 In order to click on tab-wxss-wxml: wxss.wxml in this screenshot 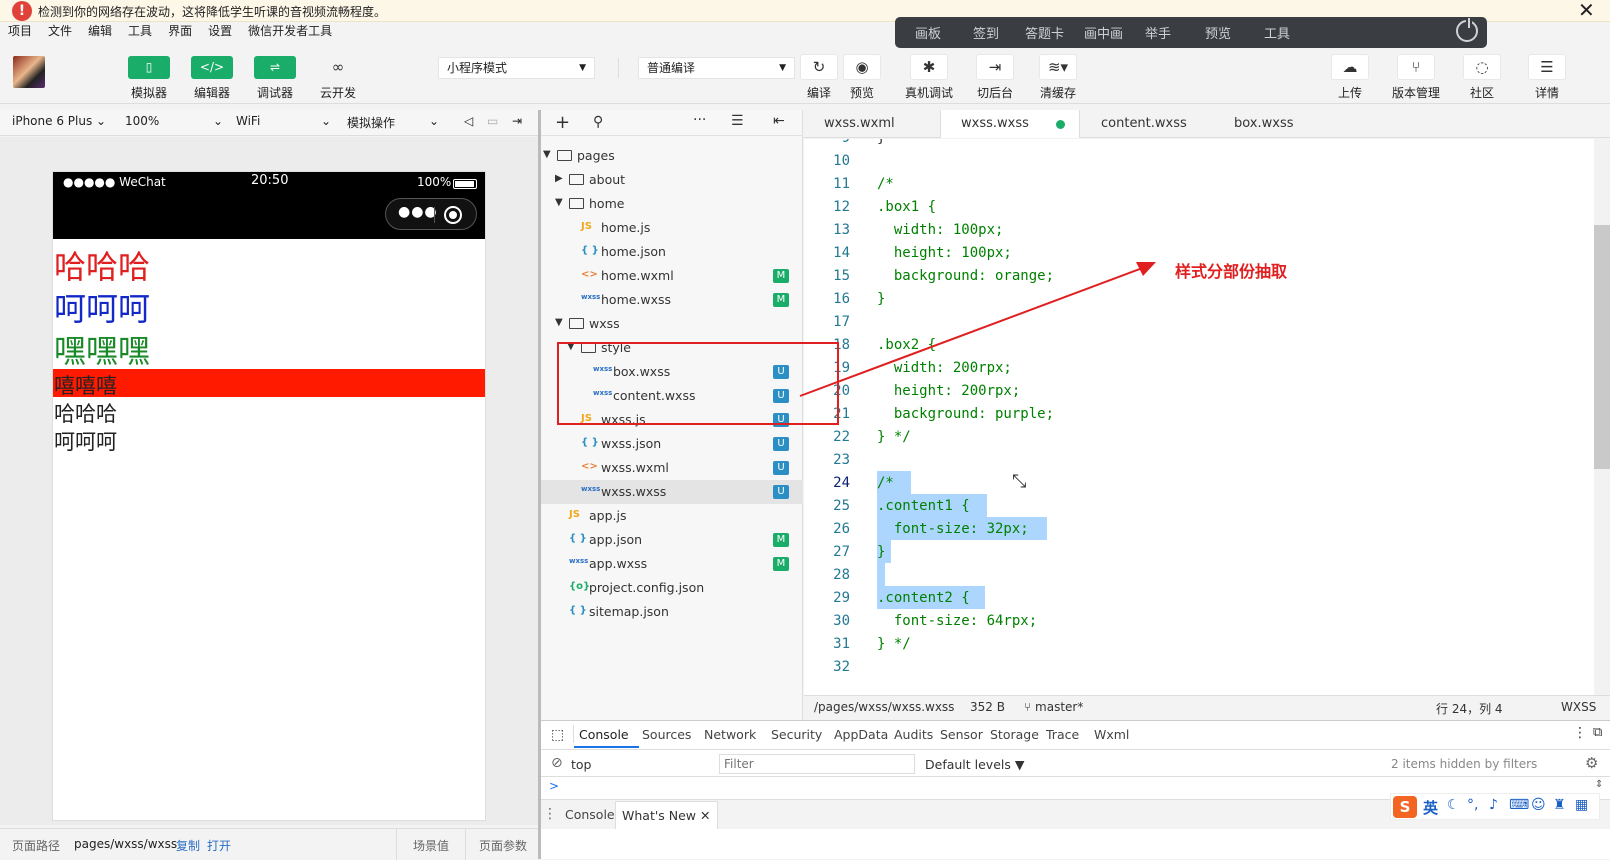, I will do `click(859, 124)`.